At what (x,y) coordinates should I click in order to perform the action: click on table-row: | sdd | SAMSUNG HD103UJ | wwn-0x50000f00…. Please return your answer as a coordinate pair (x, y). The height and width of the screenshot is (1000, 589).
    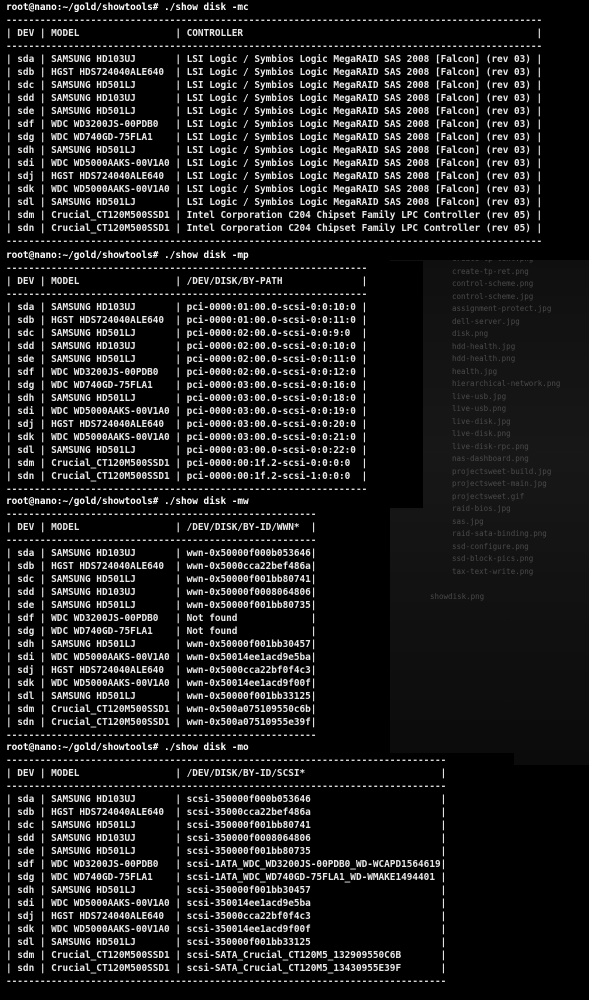
    Looking at the image, I should click on (161, 592).